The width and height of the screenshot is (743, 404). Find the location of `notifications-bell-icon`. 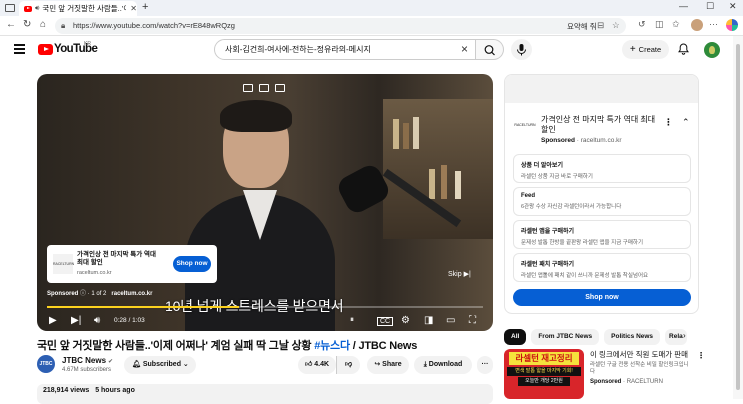

notifications-bell-icon is located at coordinates (683, 50).